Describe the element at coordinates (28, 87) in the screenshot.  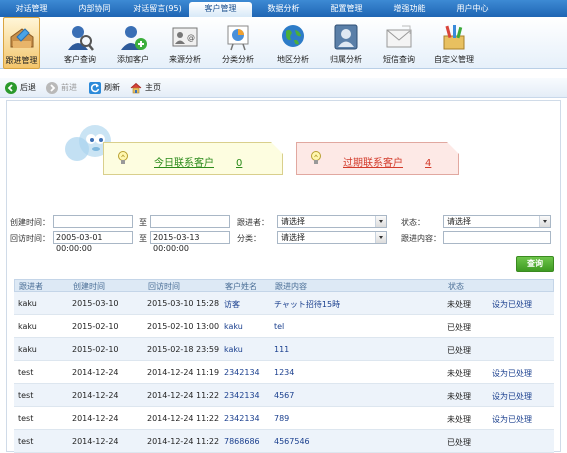
I see `back-label: 后退` at that location.